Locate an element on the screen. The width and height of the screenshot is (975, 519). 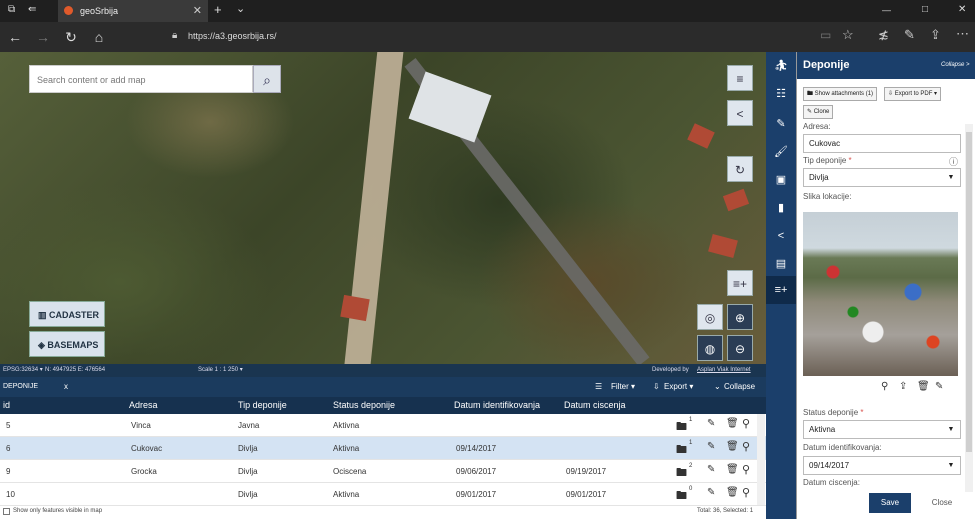
upload-icon: ⇪ is located at coordinates (903, 386).